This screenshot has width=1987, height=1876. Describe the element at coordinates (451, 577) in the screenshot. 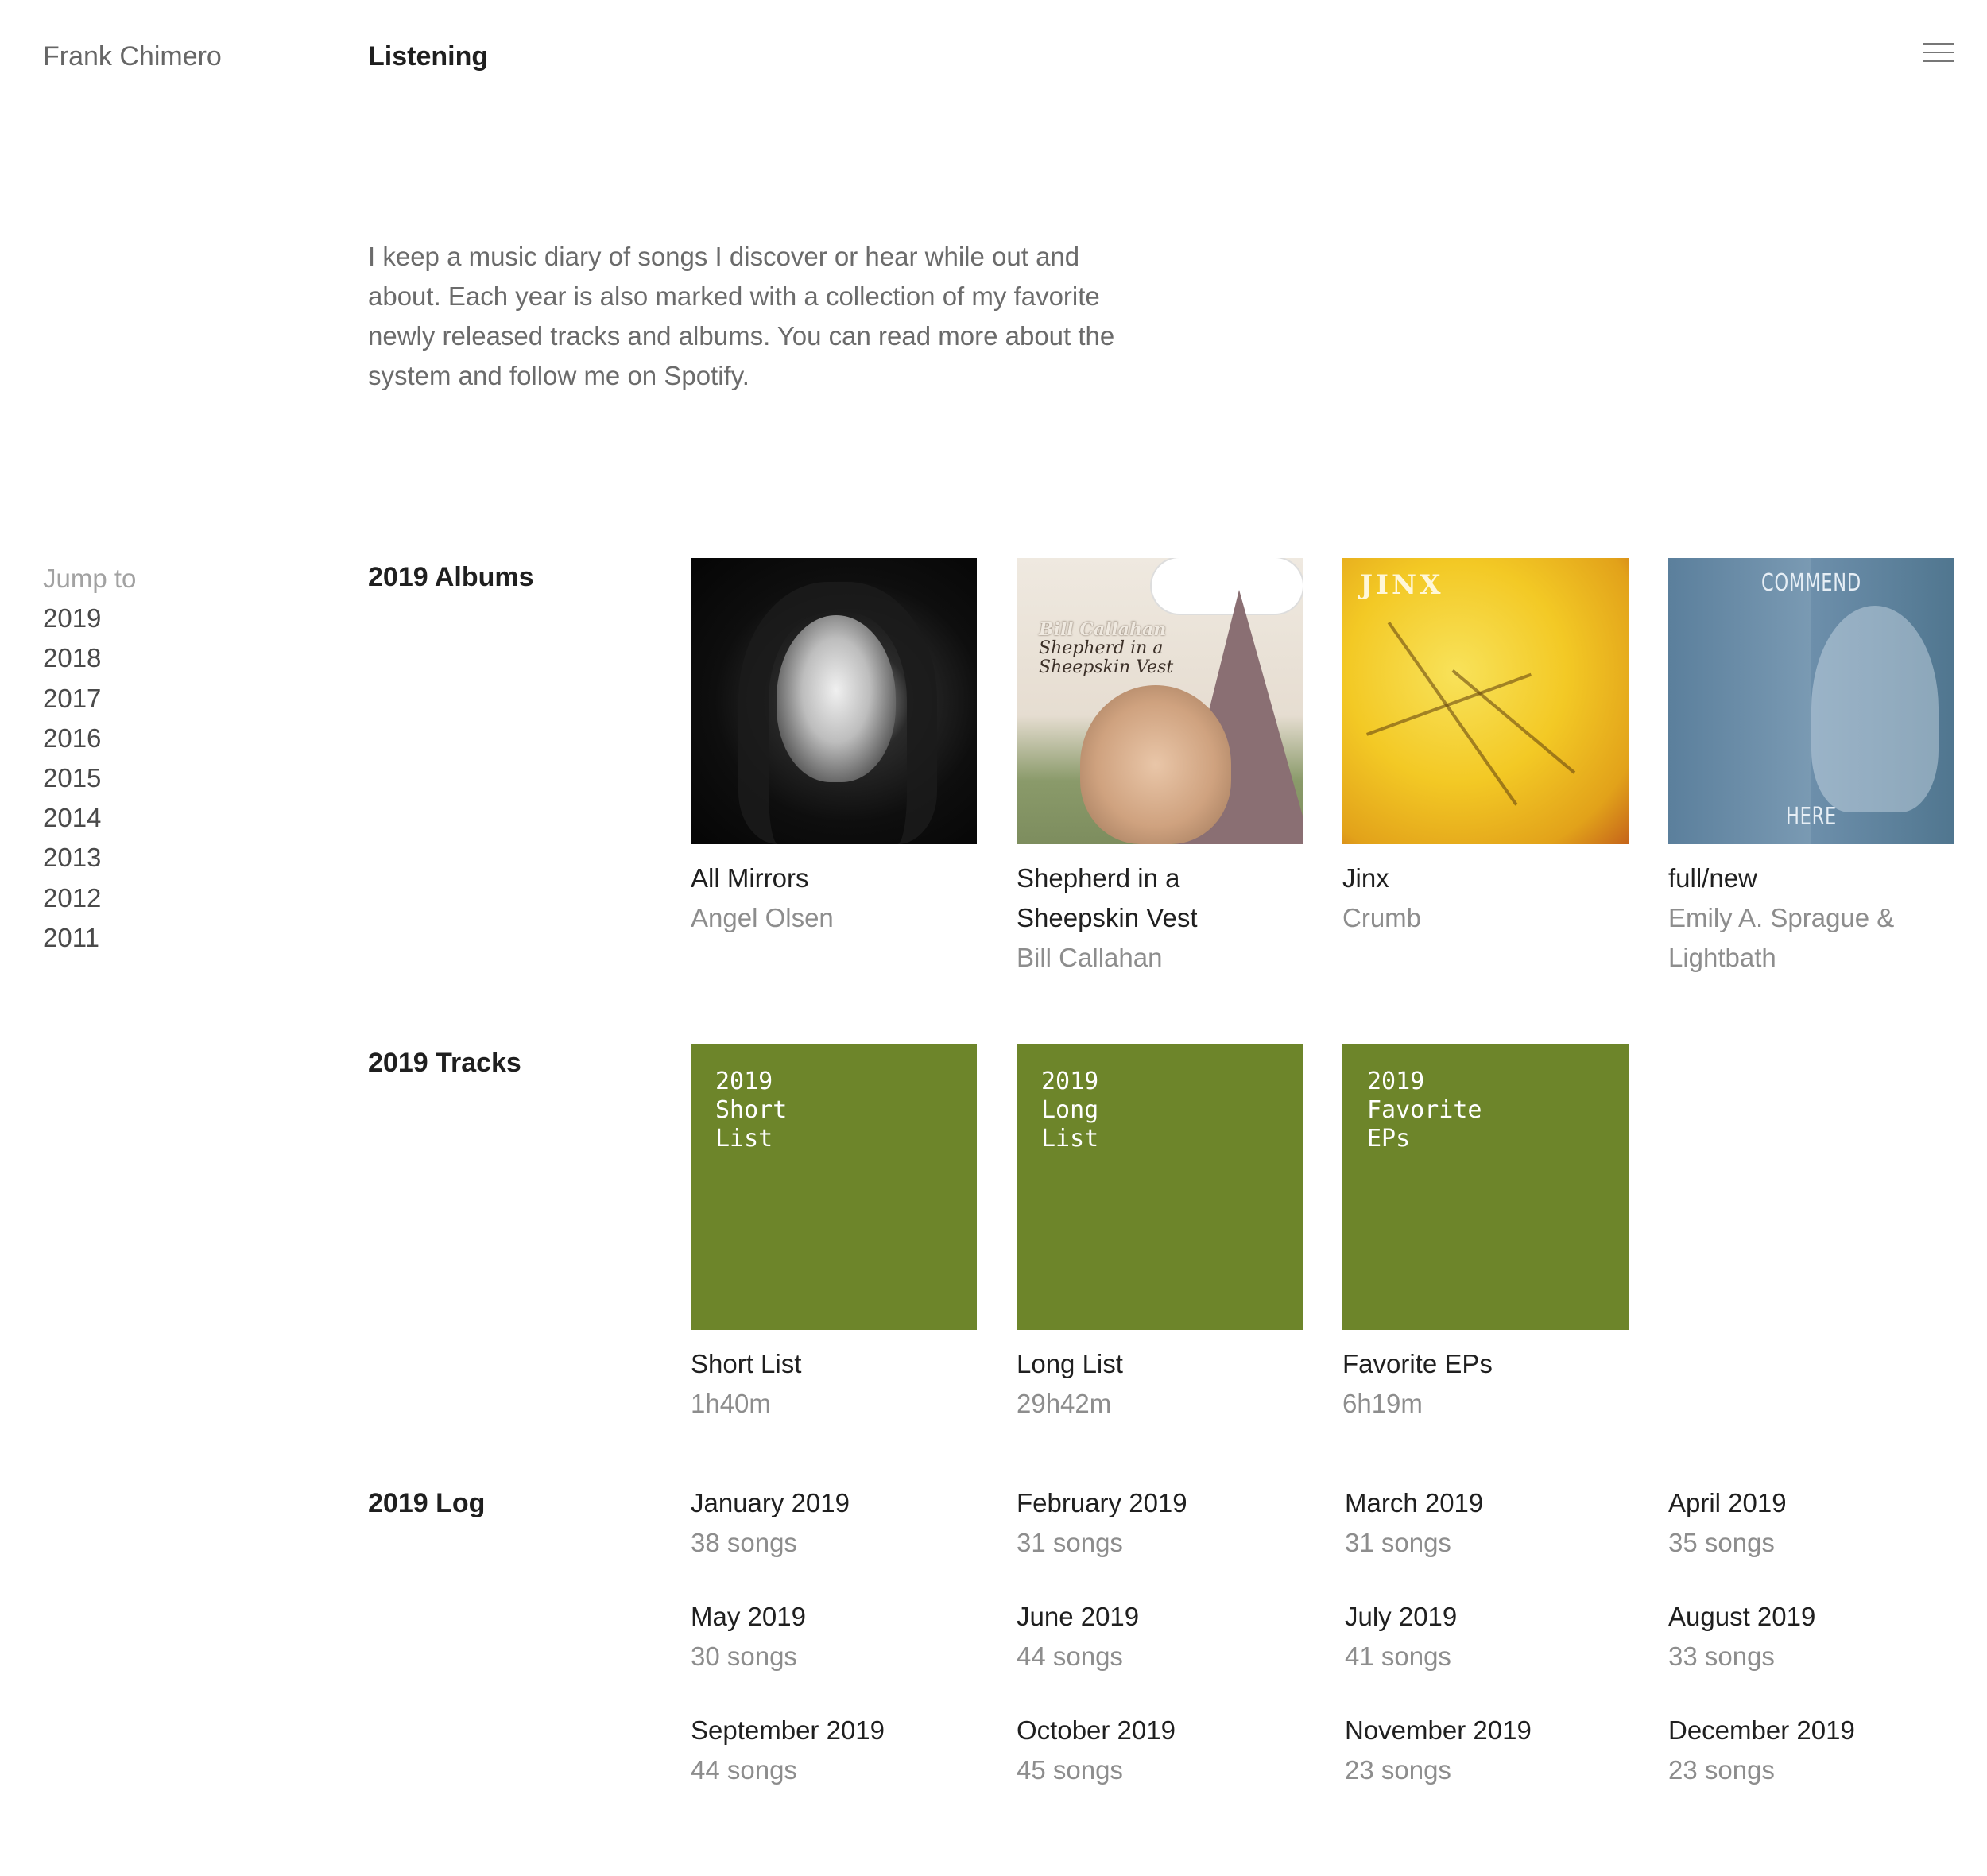

I see `section-label-albums: 2019 Albums` at that location.